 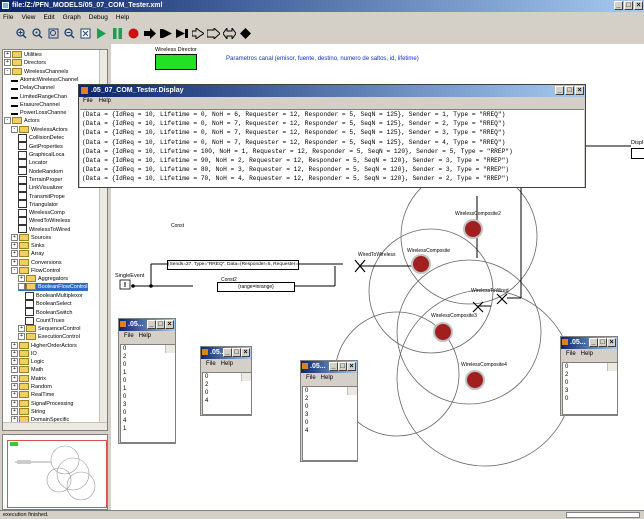 What do you see at coordinates (39, 97) in the screenshot?
I see `library-item: LimitedRangeChan` at bounding box center [39, 97].